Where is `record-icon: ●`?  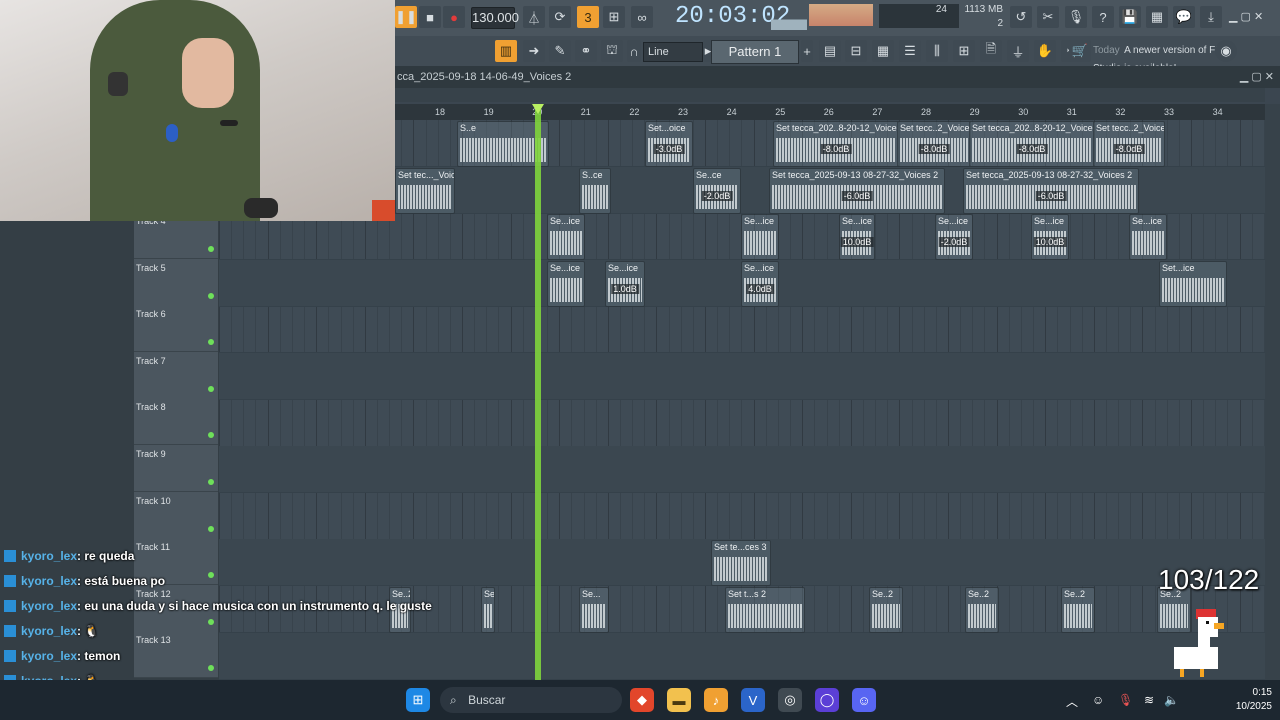 record-icon: ● is located at coordinates (454, 17).